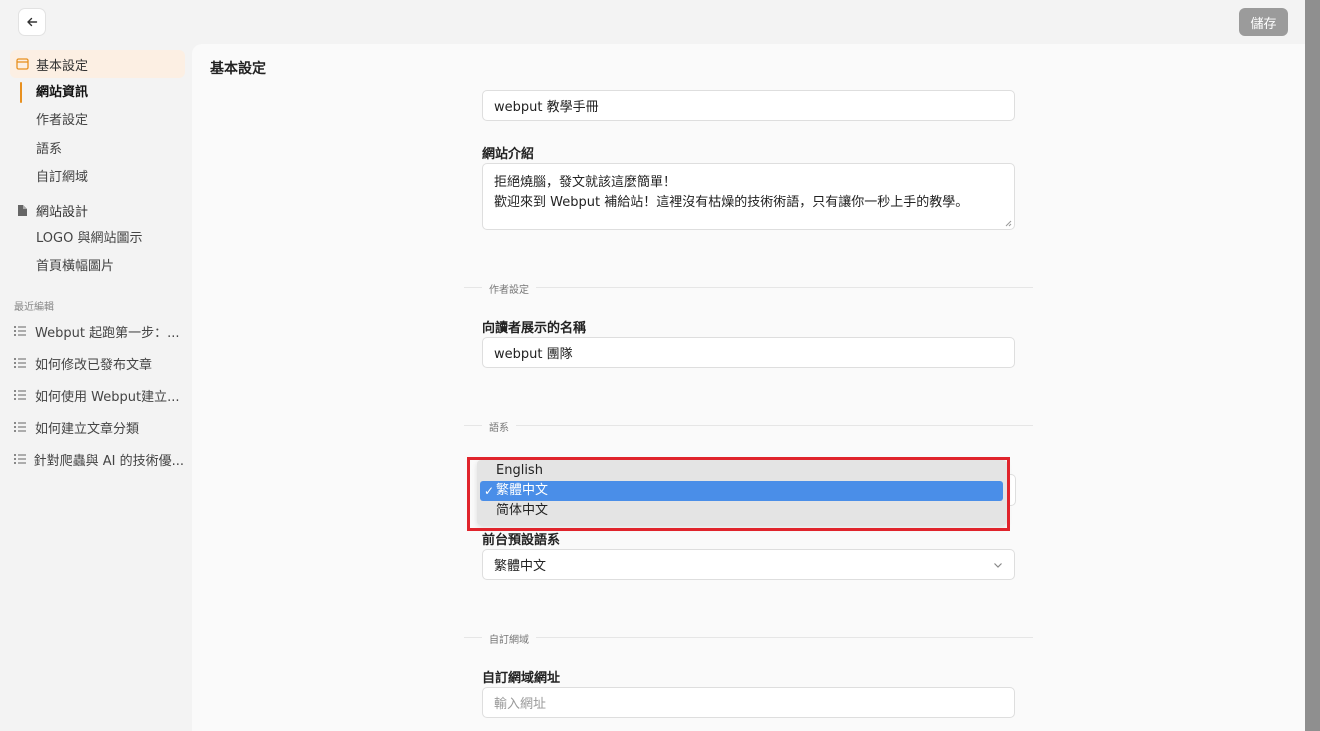 This screenshot has width=1320, height=731. What do you see at coordinates (998, 565) in the screenshot?
I see `chevron-down-icon` at bounding box center [998, 565].